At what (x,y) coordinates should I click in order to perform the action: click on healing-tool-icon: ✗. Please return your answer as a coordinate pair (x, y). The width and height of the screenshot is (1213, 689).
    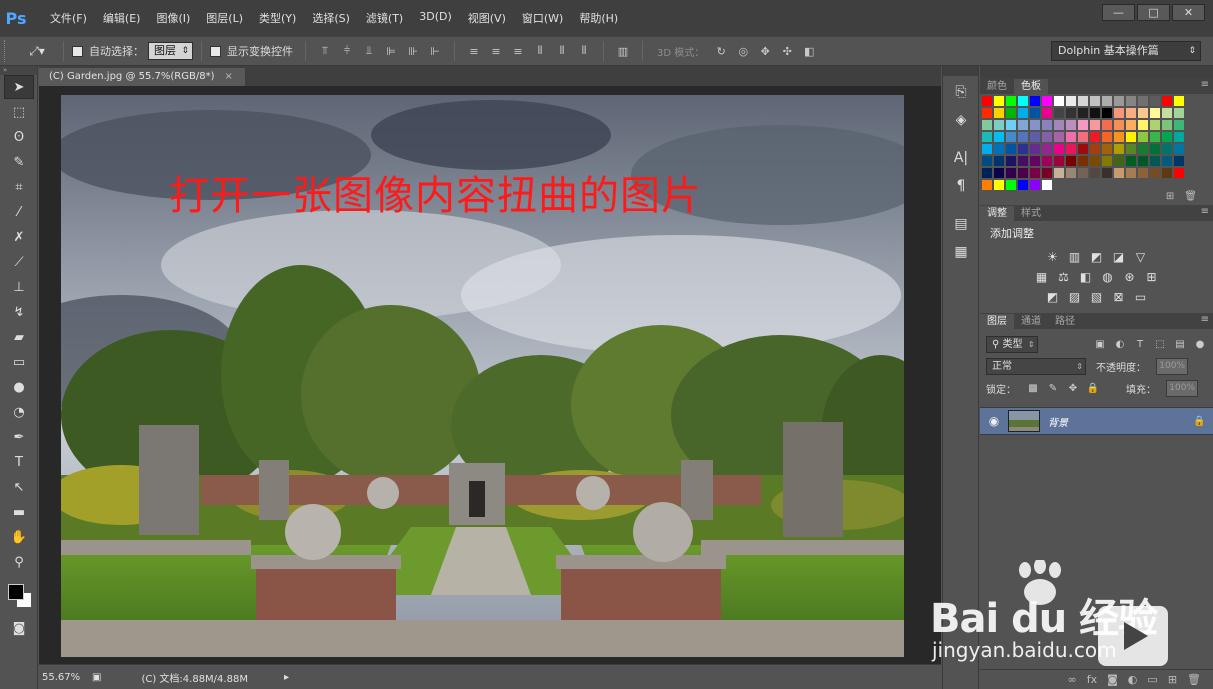
    Looking at the image, I should click on (19, 237).